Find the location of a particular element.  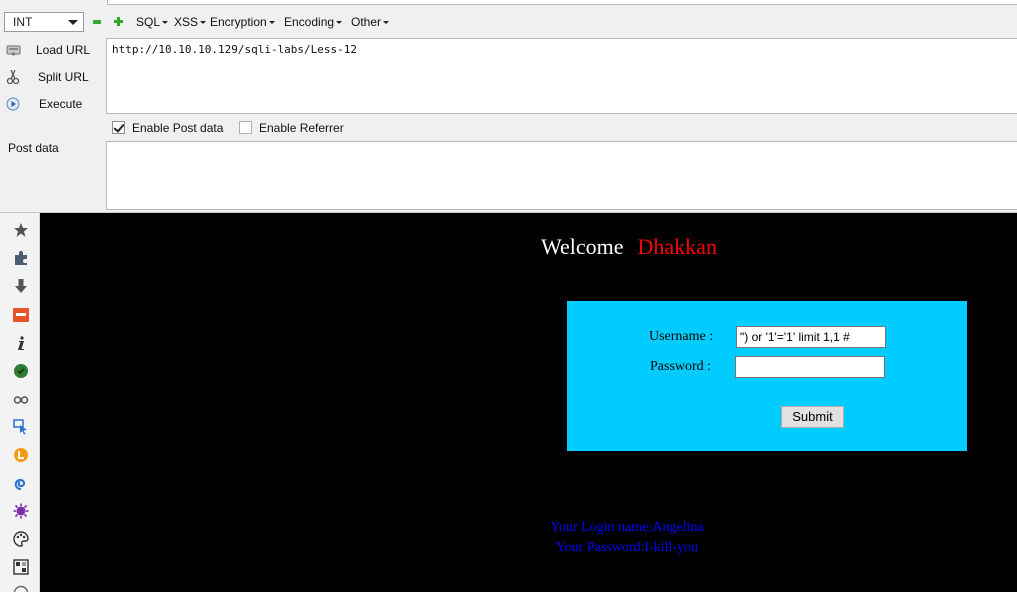

post-data-textarea is located at coordinates (561, 175).